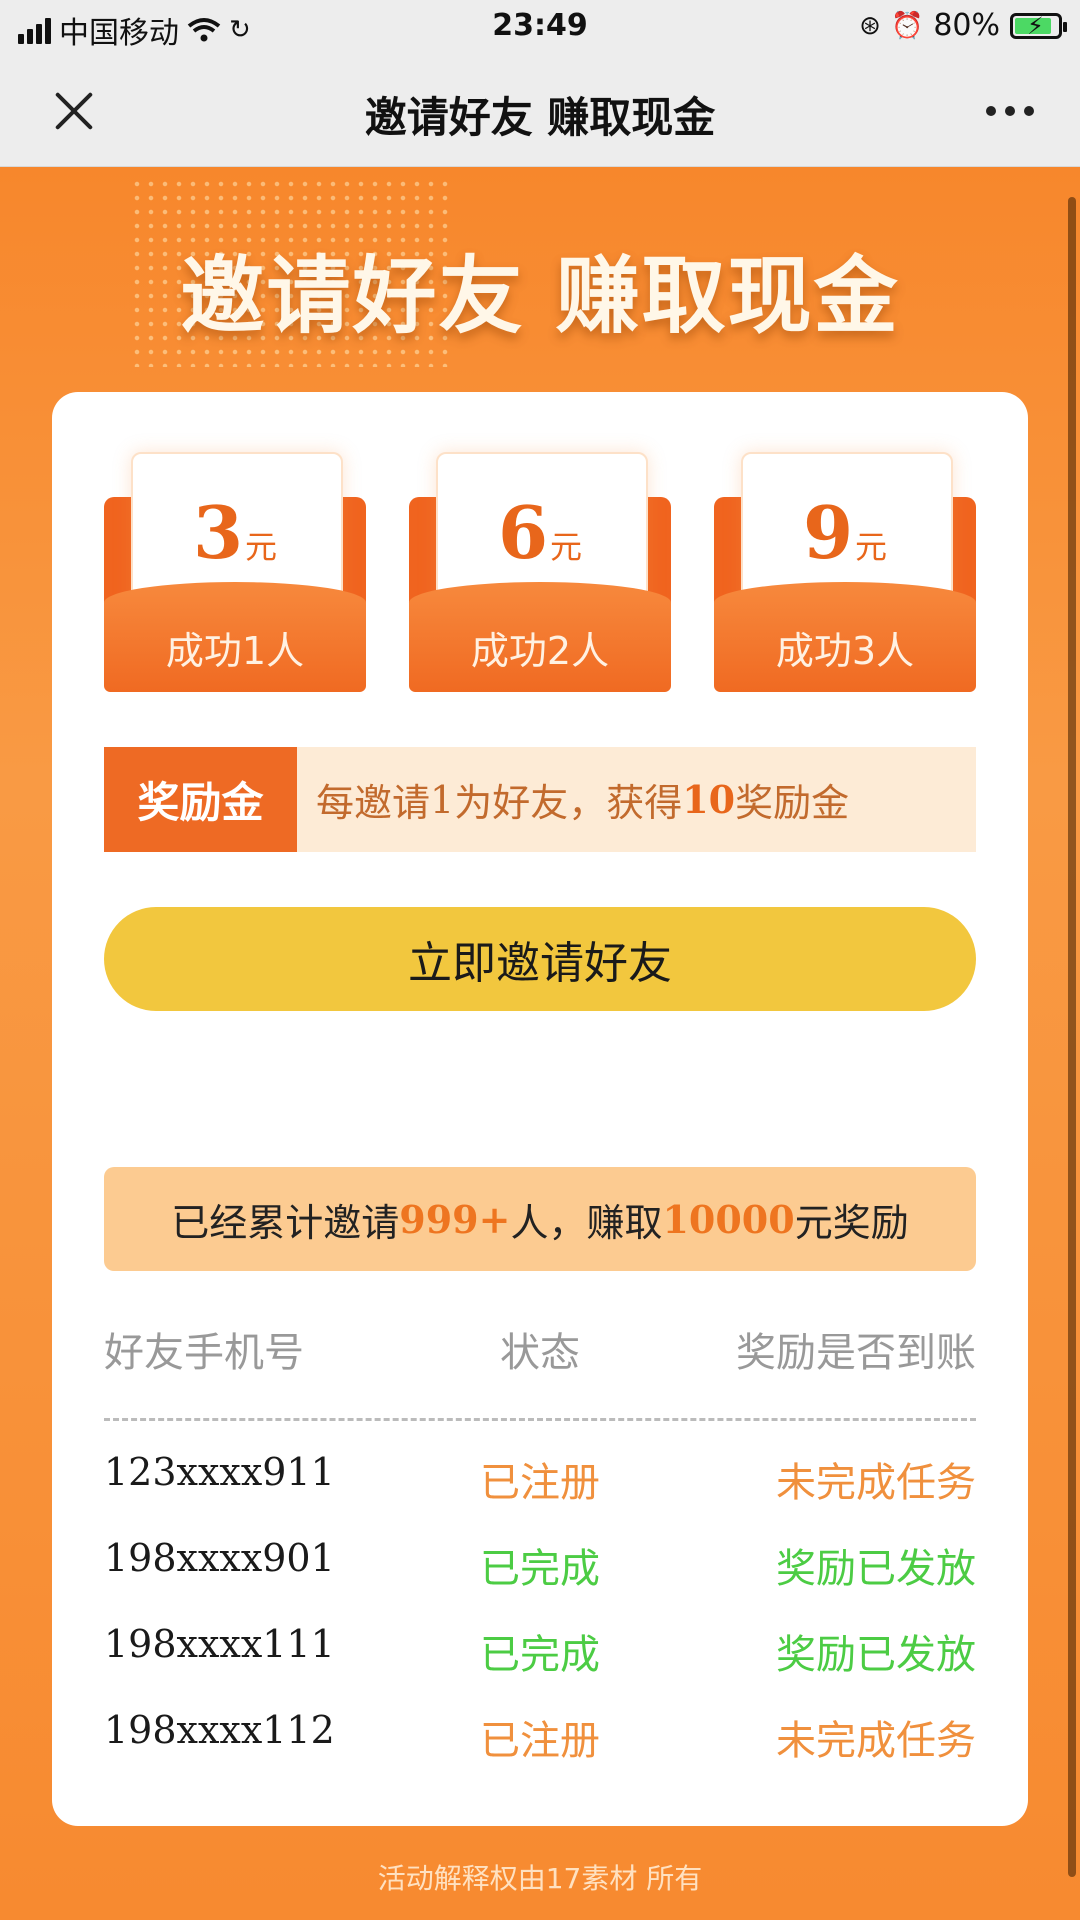 The height and width of the screenshot is (1920, 1080). What do you see at coordinates (1072, 1037) in the screenshot?
I see `scrollbar` at bounding box center [1072, 1037].